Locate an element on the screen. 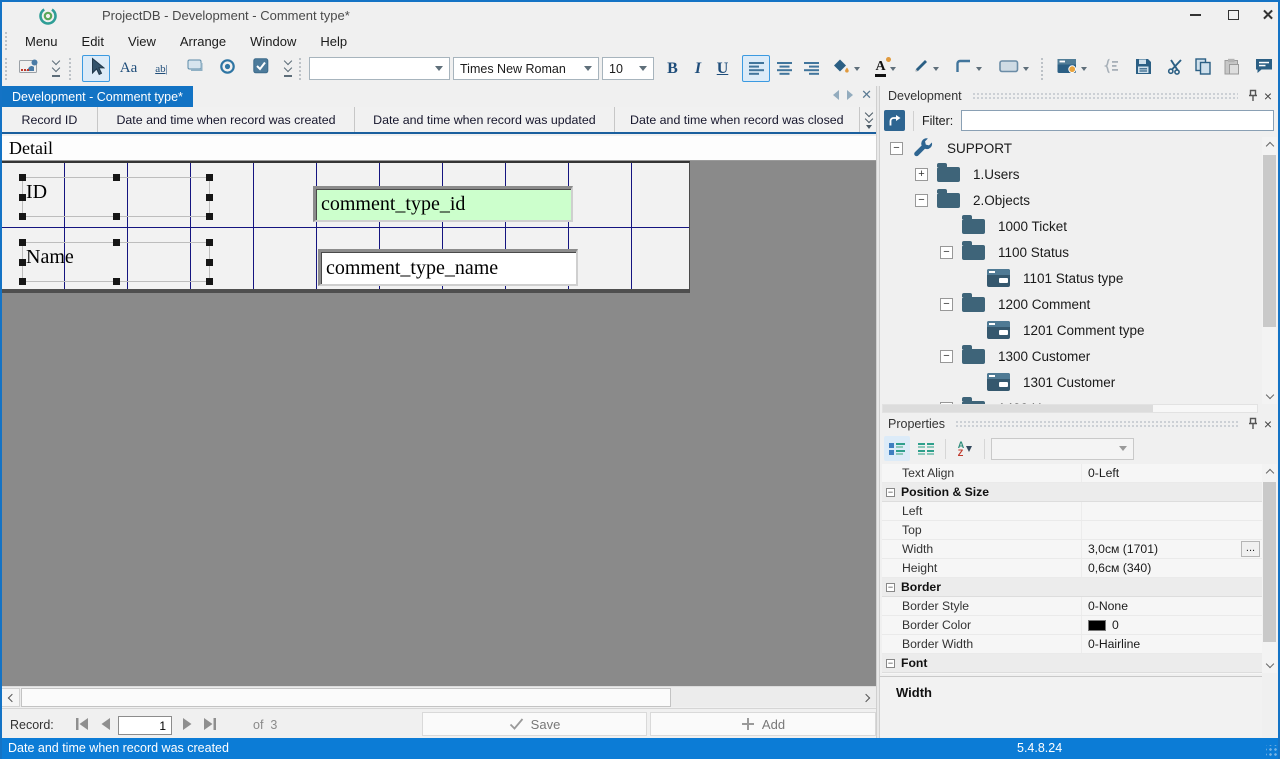 The height and width of the screenshot is (759, 1280). italic-button: I is located at coordinates (698, 68).